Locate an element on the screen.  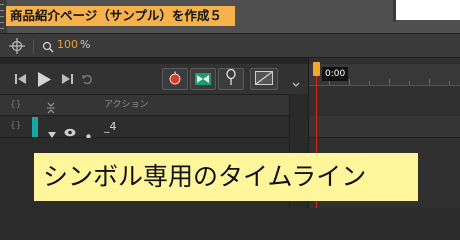
skip-to-start-icon is located at coordinates (21, 79).